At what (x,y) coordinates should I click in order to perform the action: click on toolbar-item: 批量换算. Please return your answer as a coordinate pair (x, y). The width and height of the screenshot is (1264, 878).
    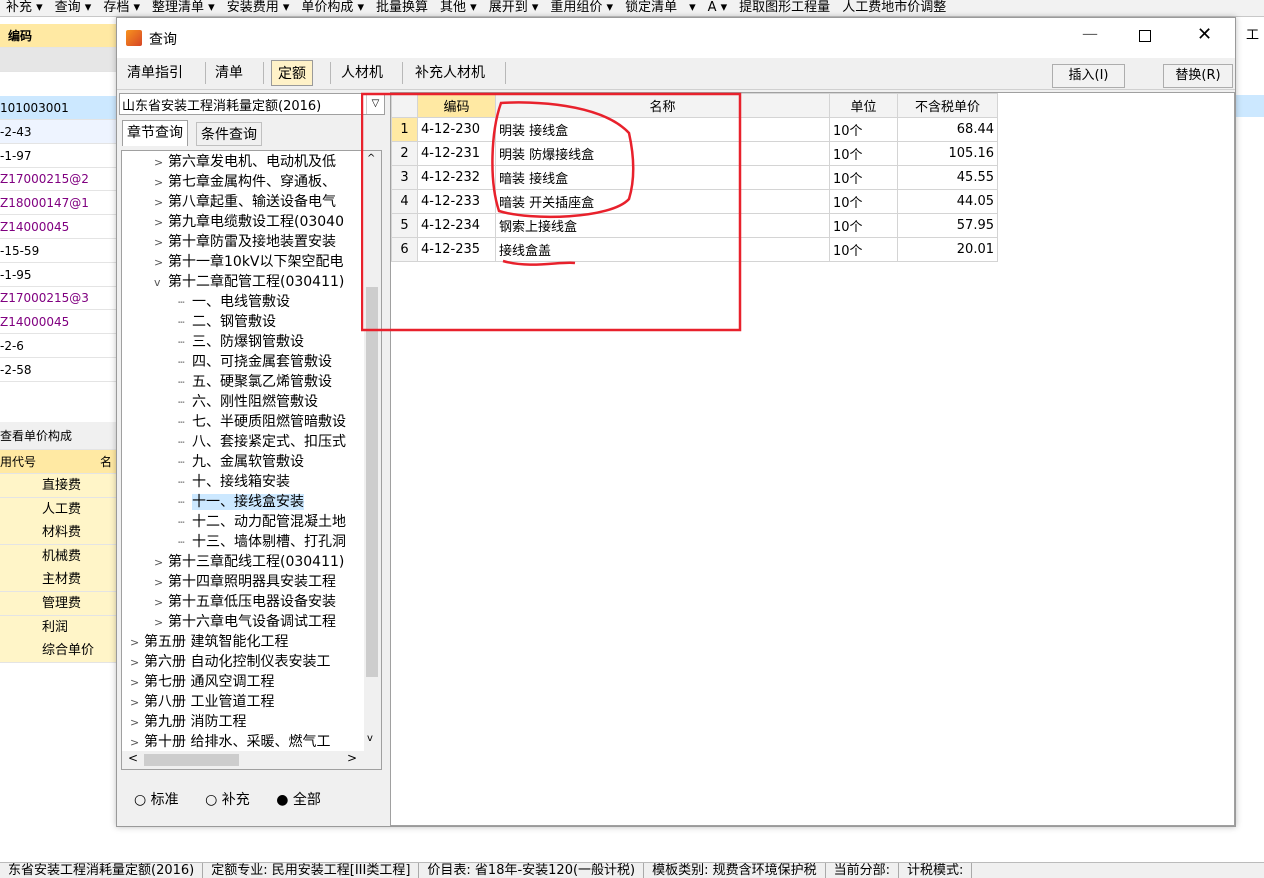
    Looking at the image, I should click on (402, 7).